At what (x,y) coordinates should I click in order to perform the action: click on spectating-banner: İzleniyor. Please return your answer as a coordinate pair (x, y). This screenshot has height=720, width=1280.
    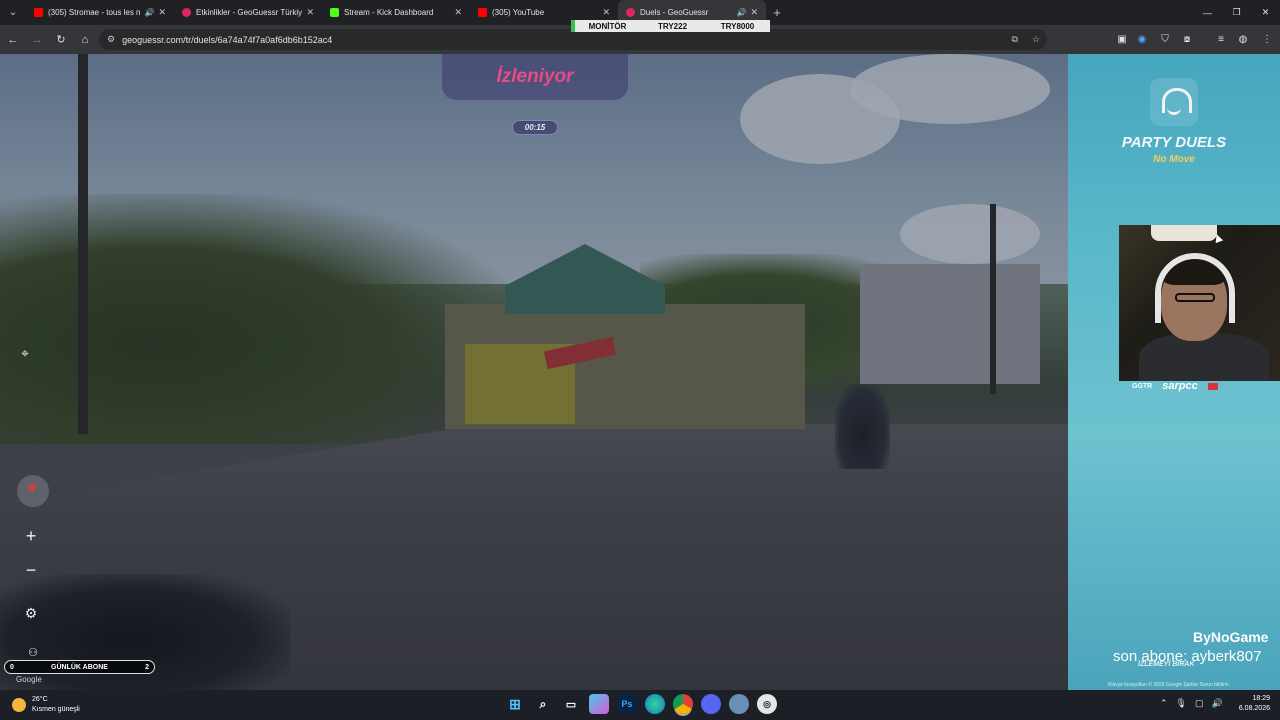
    Looking at the image, I should click on (535, 77).